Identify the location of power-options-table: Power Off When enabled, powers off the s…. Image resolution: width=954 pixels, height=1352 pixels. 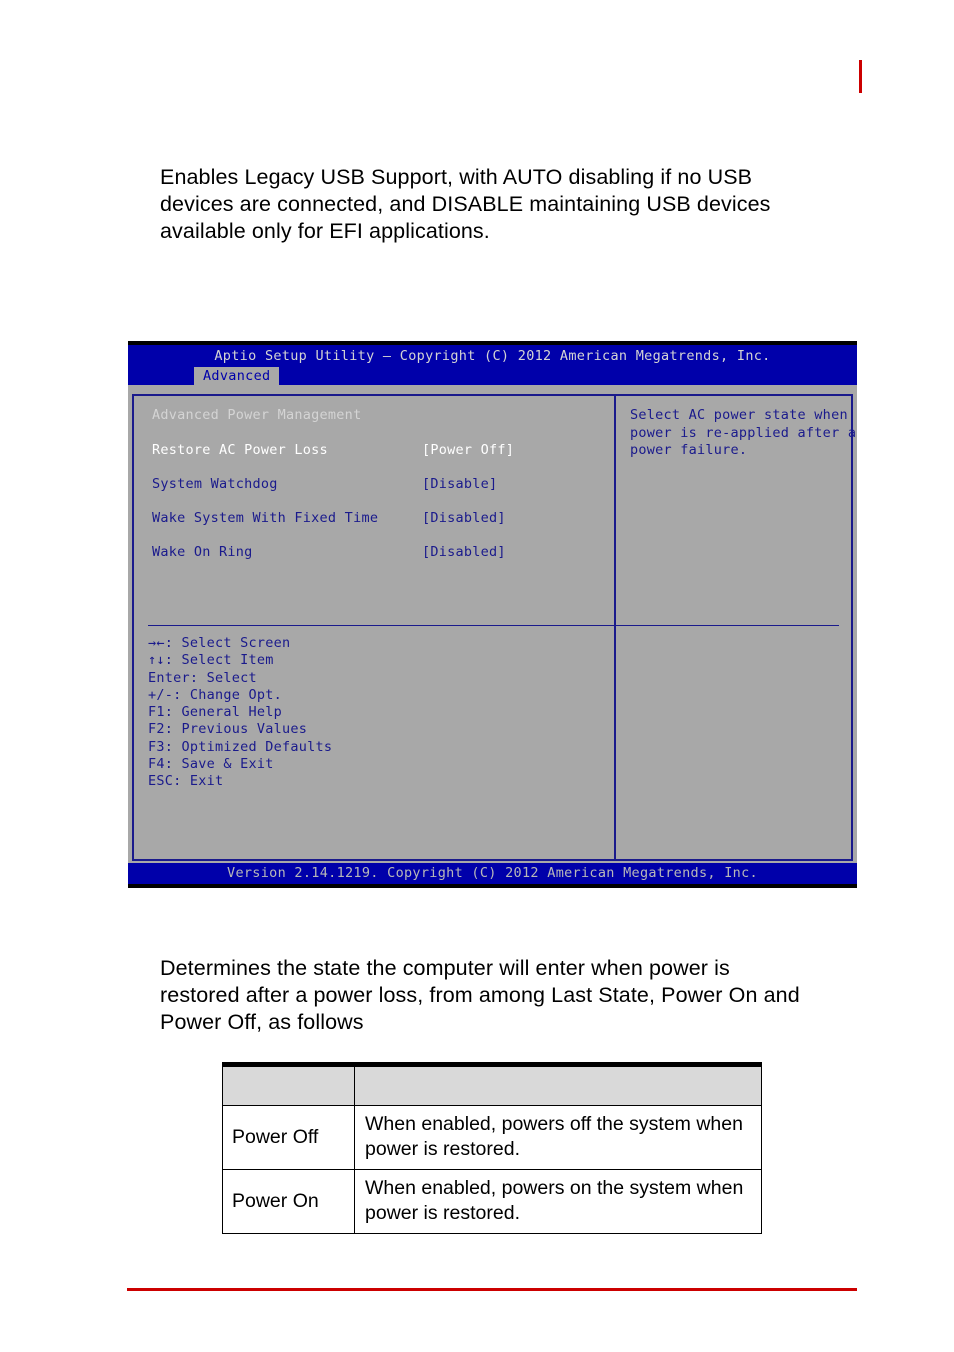
(492, 1148).